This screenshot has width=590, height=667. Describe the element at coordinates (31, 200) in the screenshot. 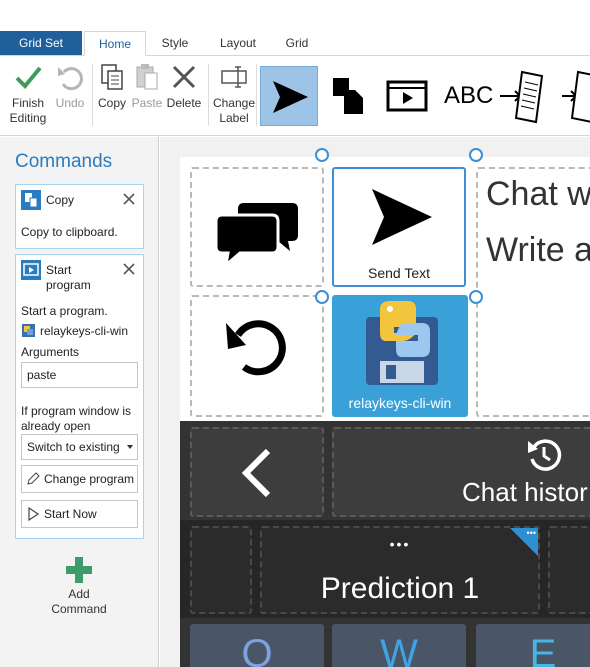

I see `copy-command-icon` at that location.